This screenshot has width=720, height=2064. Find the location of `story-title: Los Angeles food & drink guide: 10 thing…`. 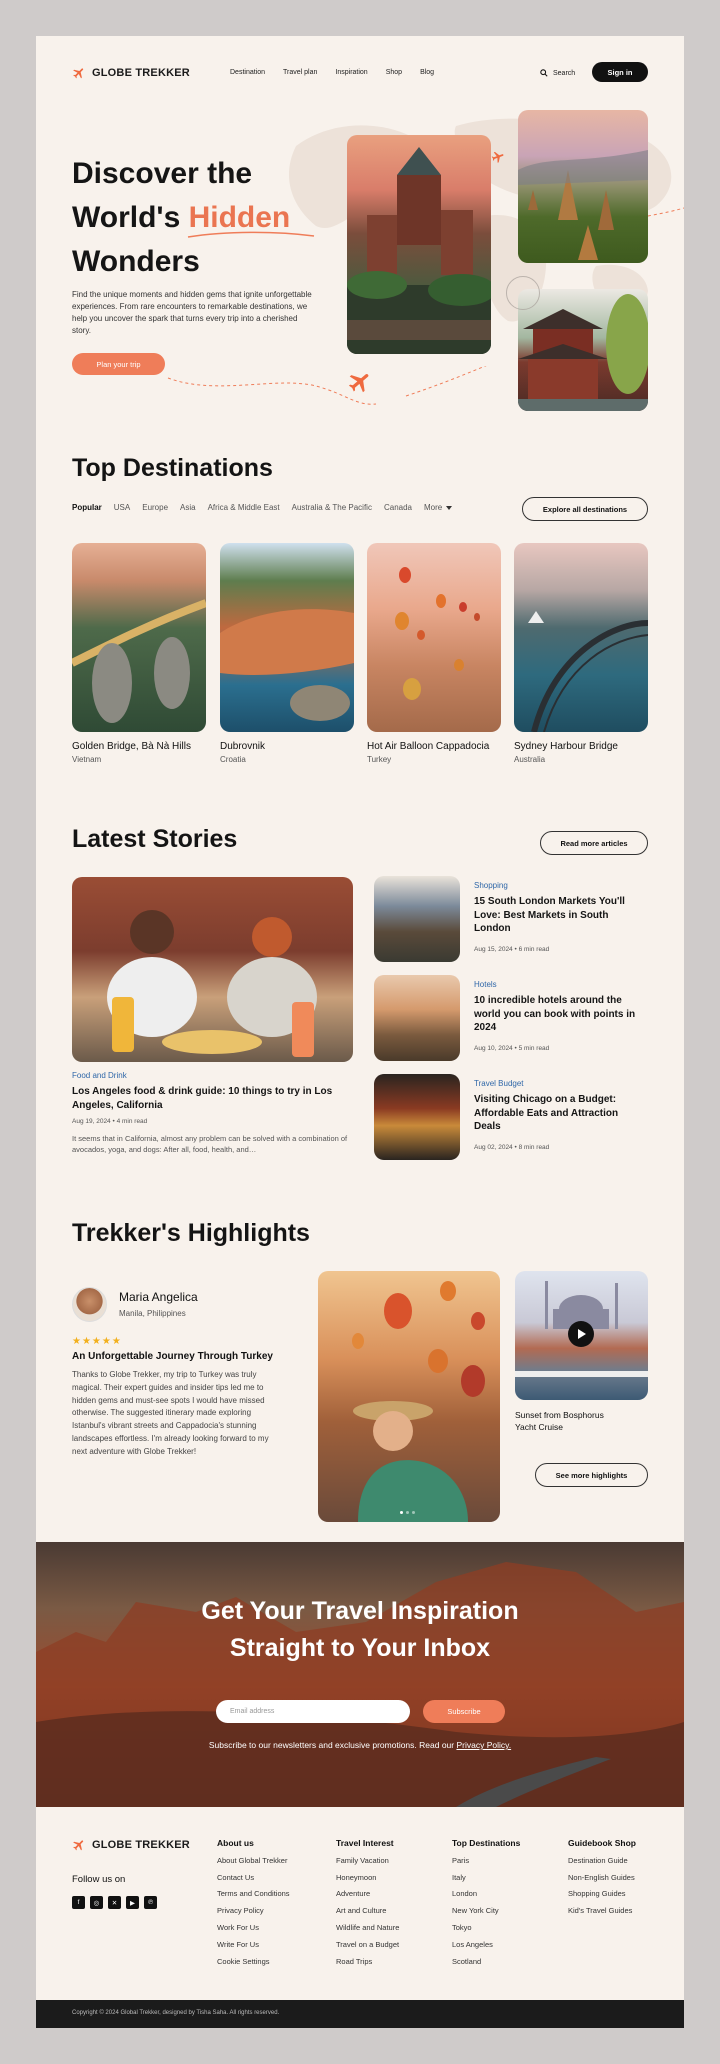

story-title: Los Angeles food & drink guide: 10 thing… is located at coordinates (212, 1098).